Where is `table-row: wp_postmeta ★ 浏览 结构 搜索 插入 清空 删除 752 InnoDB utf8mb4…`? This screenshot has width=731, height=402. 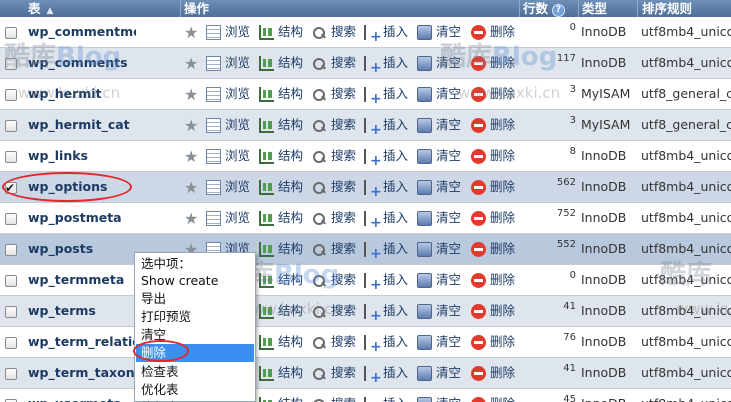 table-row: wp_postmeta ★ 浏览 结构 搜索 插入 清空 删除 752 InnoDB utf8mb4… is located at coordinates (365, 220).